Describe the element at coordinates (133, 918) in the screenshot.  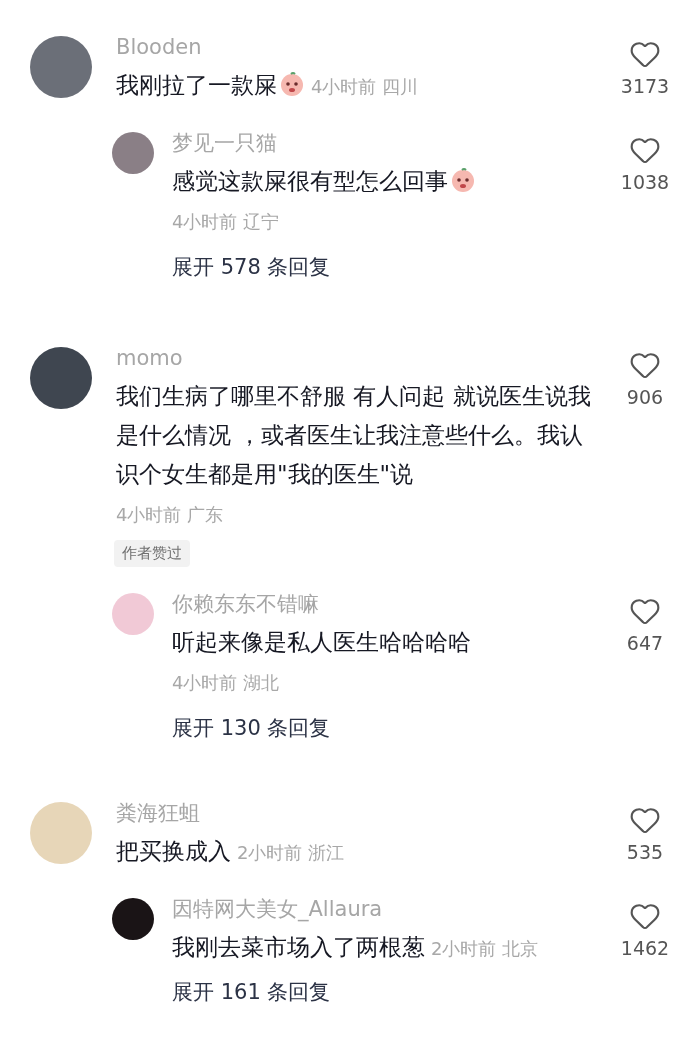
I see `avatar` at that location.